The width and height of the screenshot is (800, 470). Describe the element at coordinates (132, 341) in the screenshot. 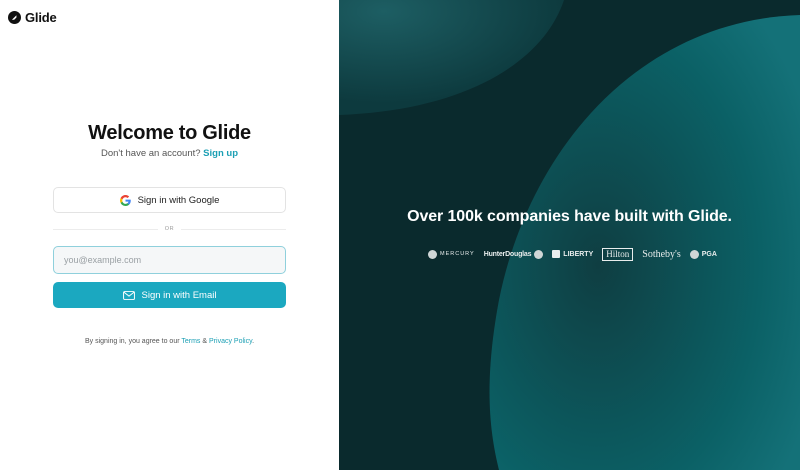

I see `terms-prefix: By signing in, you agree to our` at that location.